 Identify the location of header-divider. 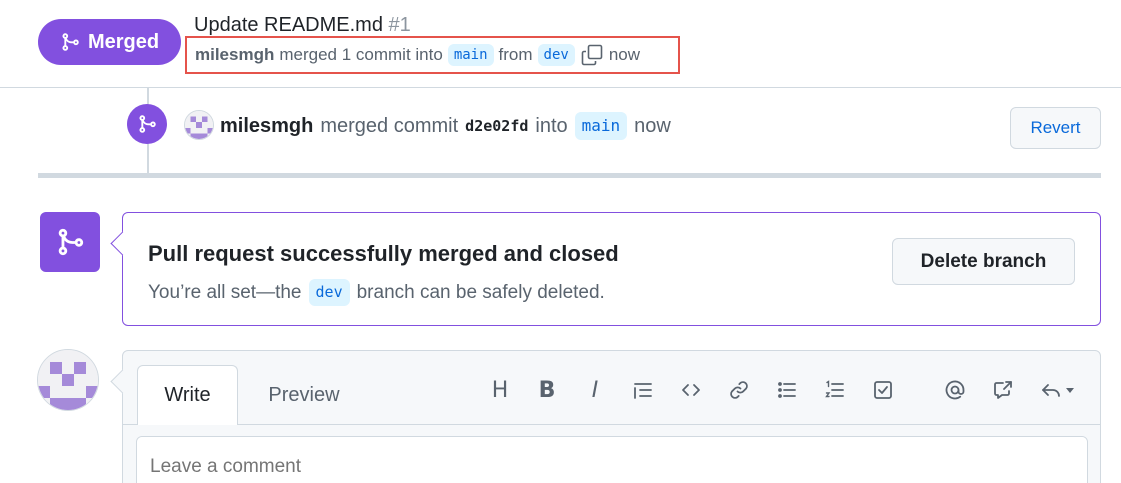
(560, 87).